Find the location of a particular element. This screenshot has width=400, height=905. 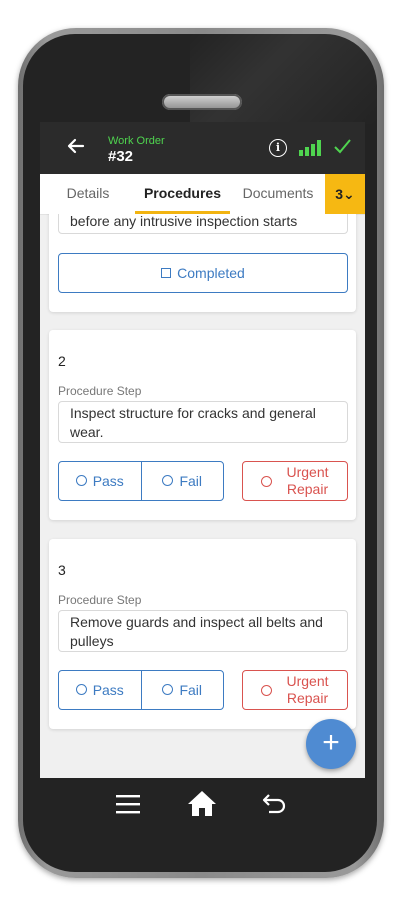

system-nav-bar is located at coordinates (202, 805).